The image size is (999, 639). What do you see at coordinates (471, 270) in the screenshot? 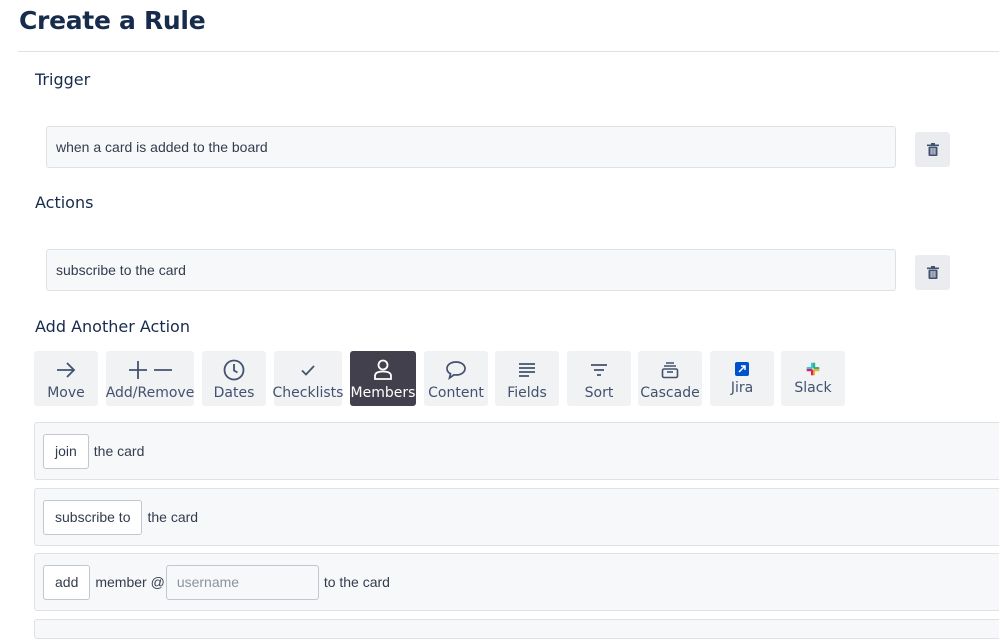
I see `action-box: subscribe to the card` at bounding box center [471, 270].